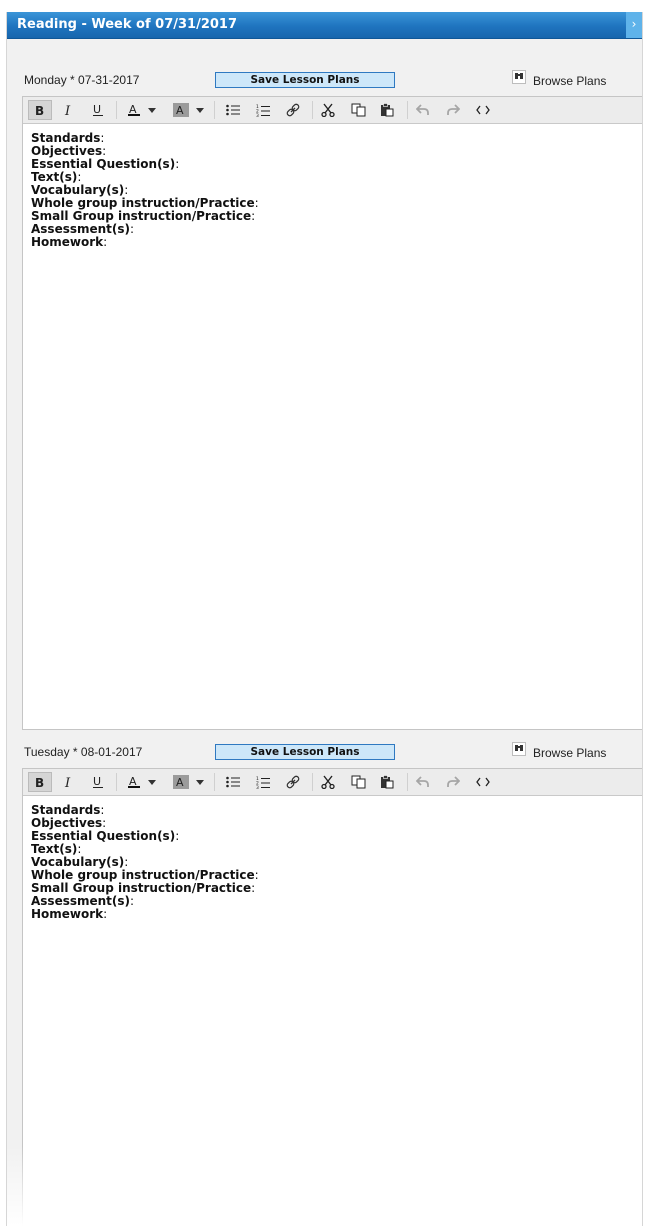  Describe the element at coordinates (127, 24) in the screenshot. I see `panel-title: Reading - Week of 07/31/2017` at that location.